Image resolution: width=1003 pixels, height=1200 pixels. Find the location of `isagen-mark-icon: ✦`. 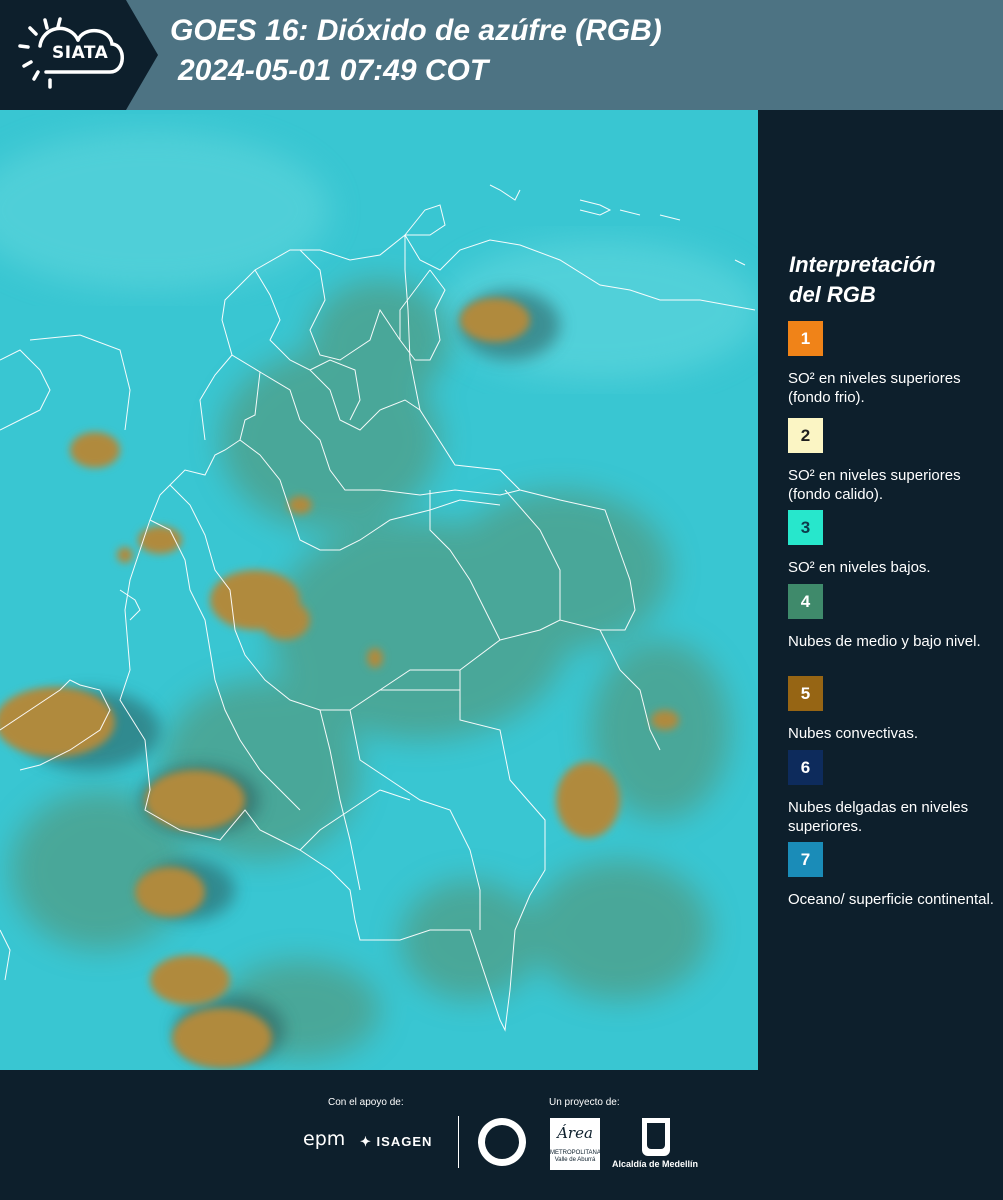

isagen-mark-icon: ✦ is located at coordinates (366, 1141).